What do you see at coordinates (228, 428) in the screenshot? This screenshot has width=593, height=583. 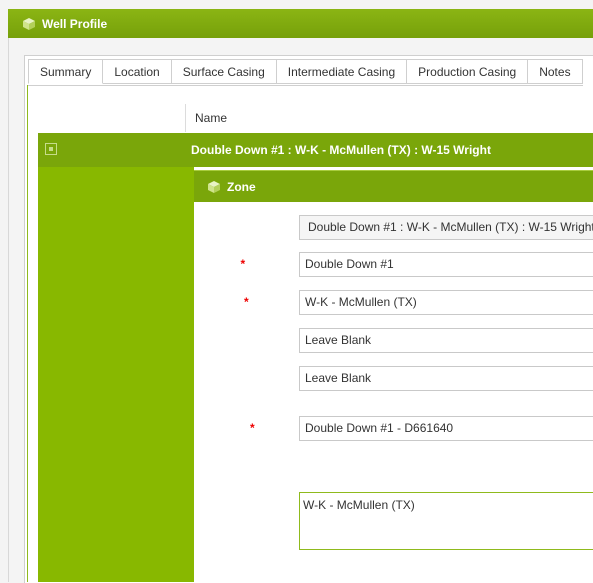 I see `lease-label-text: Lease:` at bounding box center [228, 428].